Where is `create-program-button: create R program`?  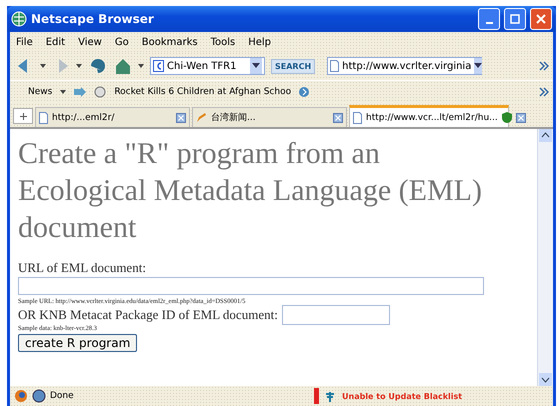 create-program-button: create R program is located at coordinates (78, 343).